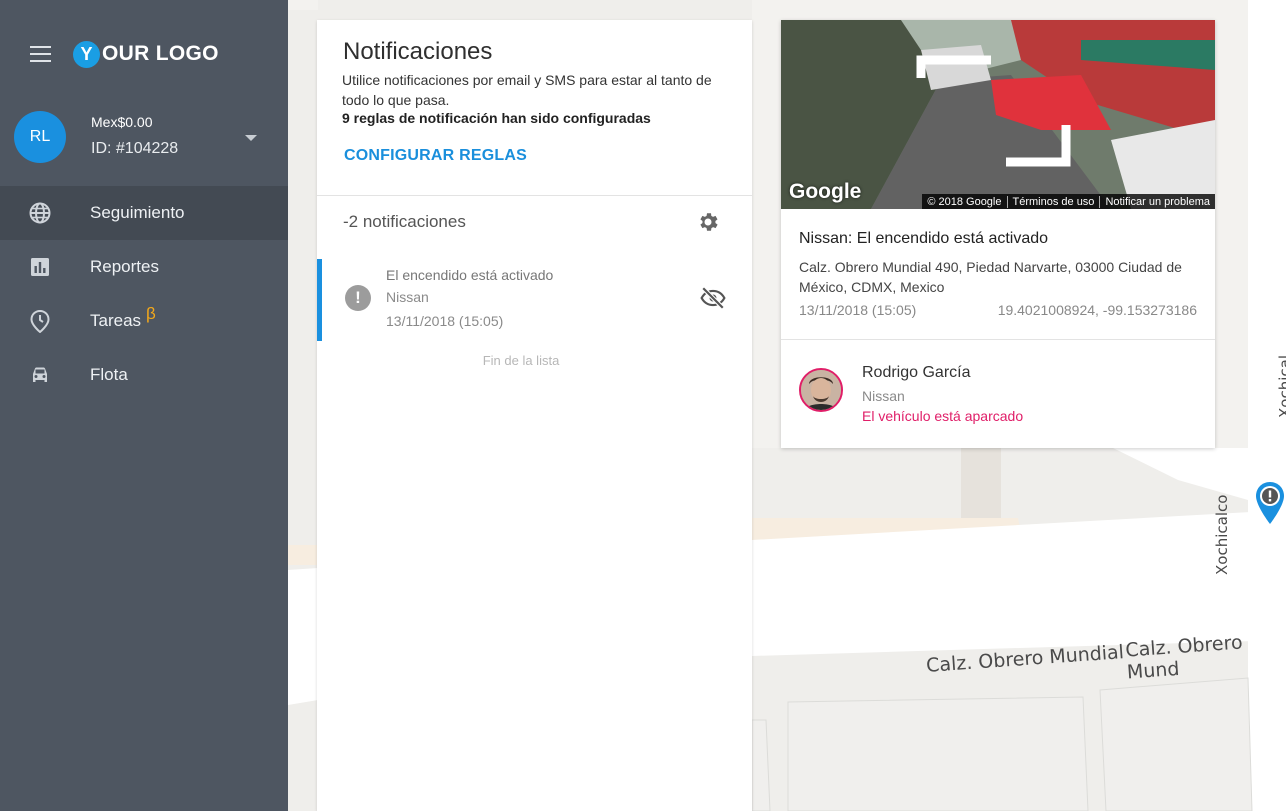  I want to click on sidebar-item-label: Tareas, so click(116, 320).